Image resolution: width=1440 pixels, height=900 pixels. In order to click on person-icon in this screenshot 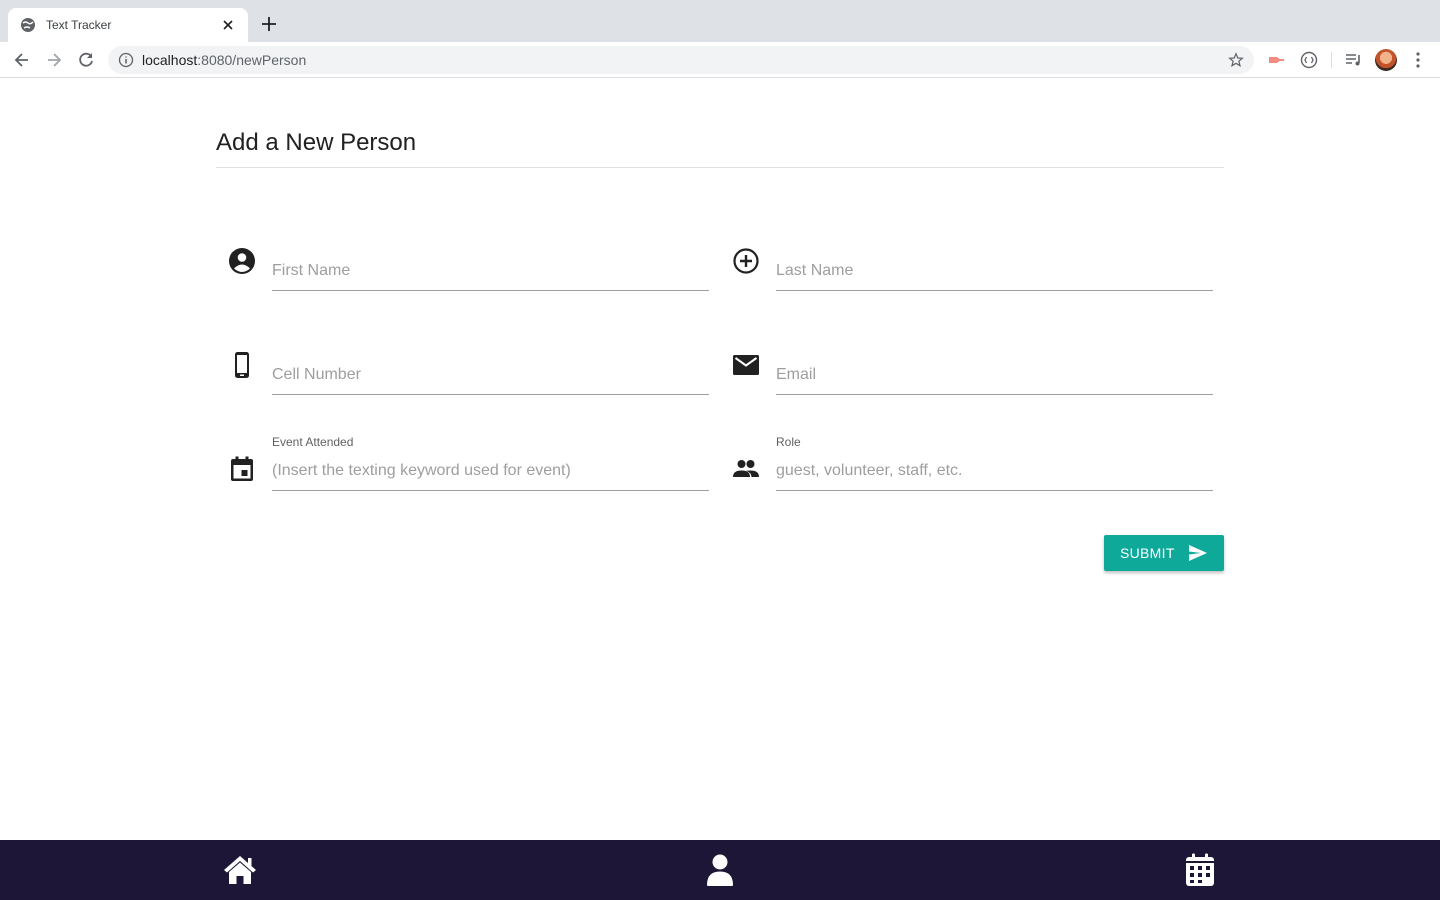, I will do `click(720, 870)`.